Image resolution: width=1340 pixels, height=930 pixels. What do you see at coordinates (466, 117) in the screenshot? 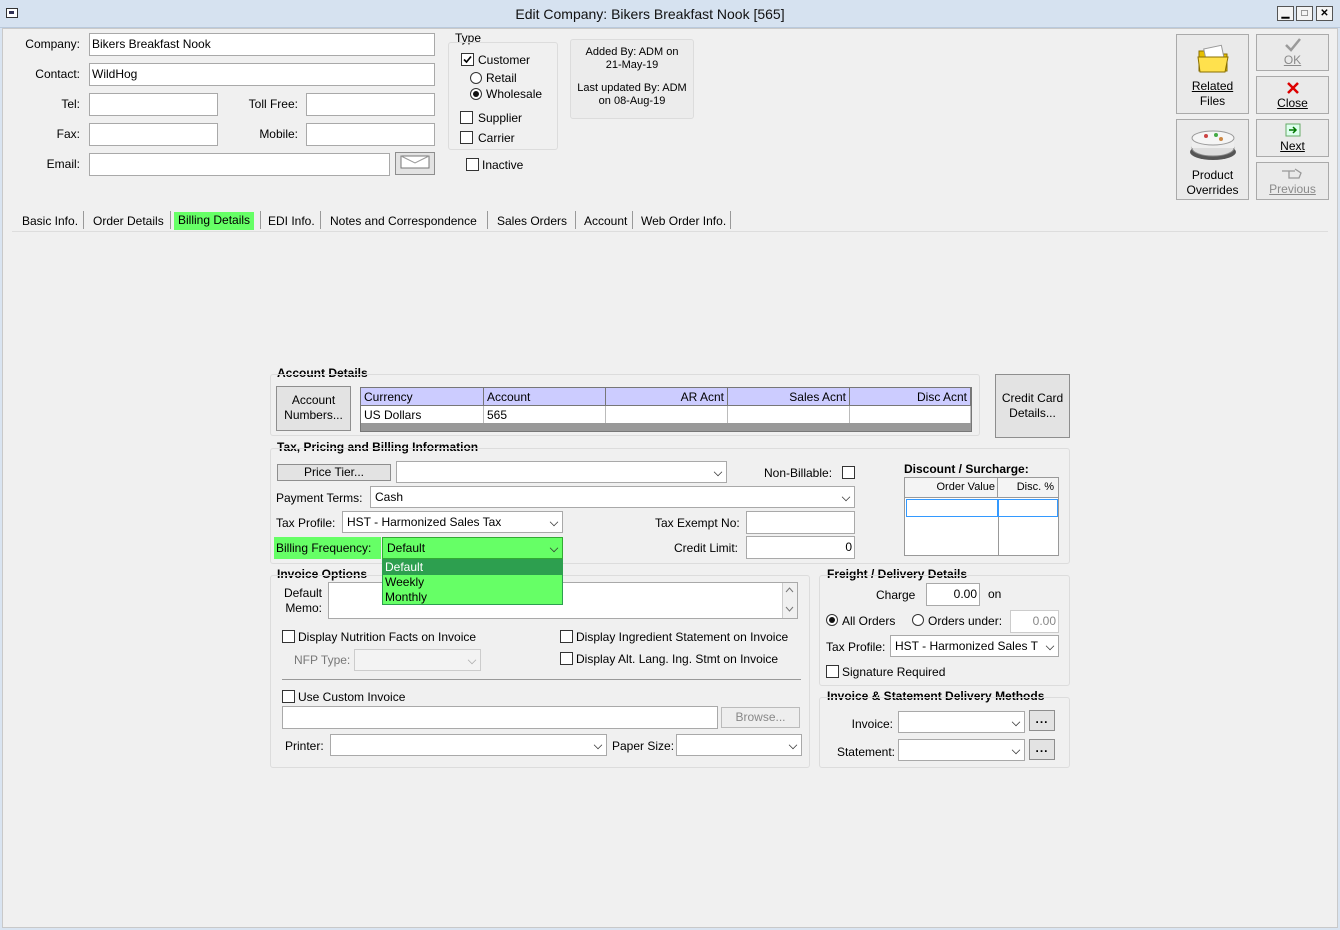
I see `supplier-checkbox` at bounding box center [466, 117].